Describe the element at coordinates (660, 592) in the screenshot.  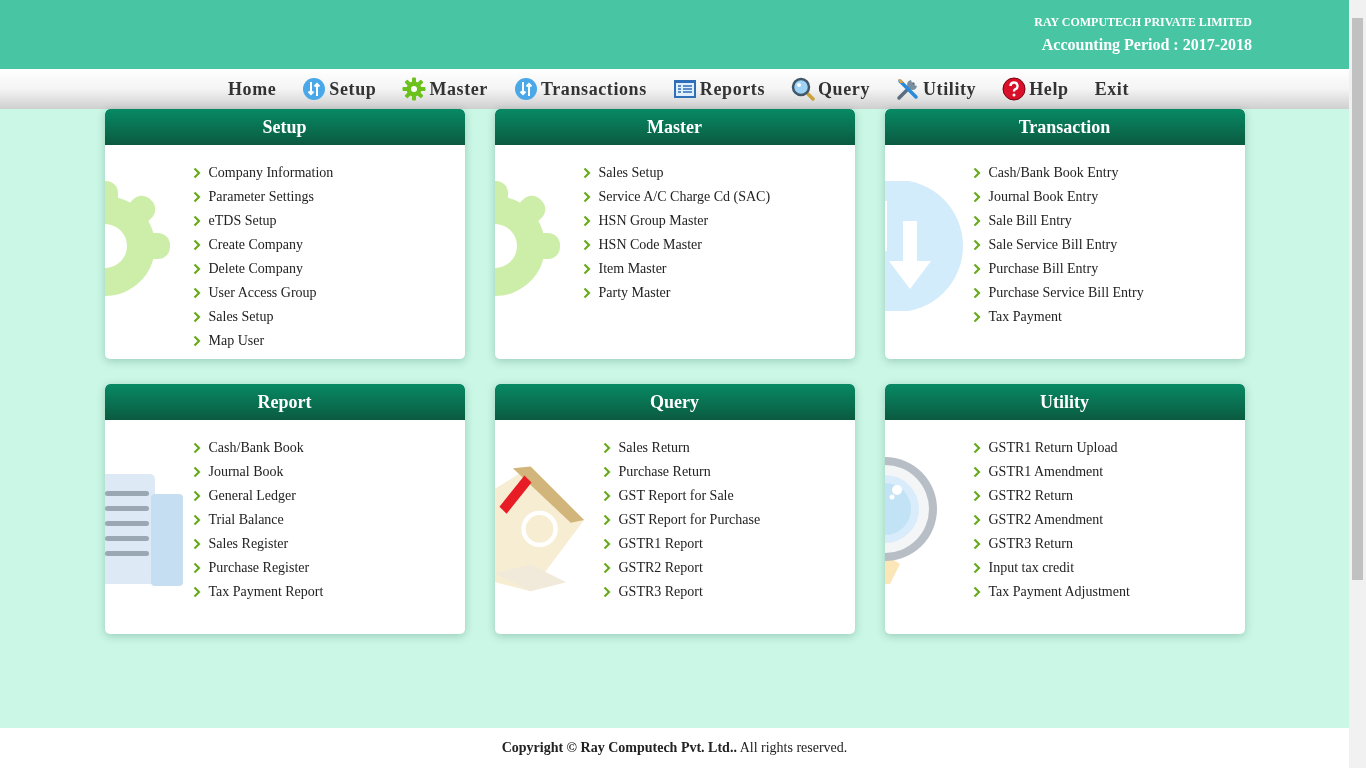
I see `menu-link: GSTR3 Report` at that location.